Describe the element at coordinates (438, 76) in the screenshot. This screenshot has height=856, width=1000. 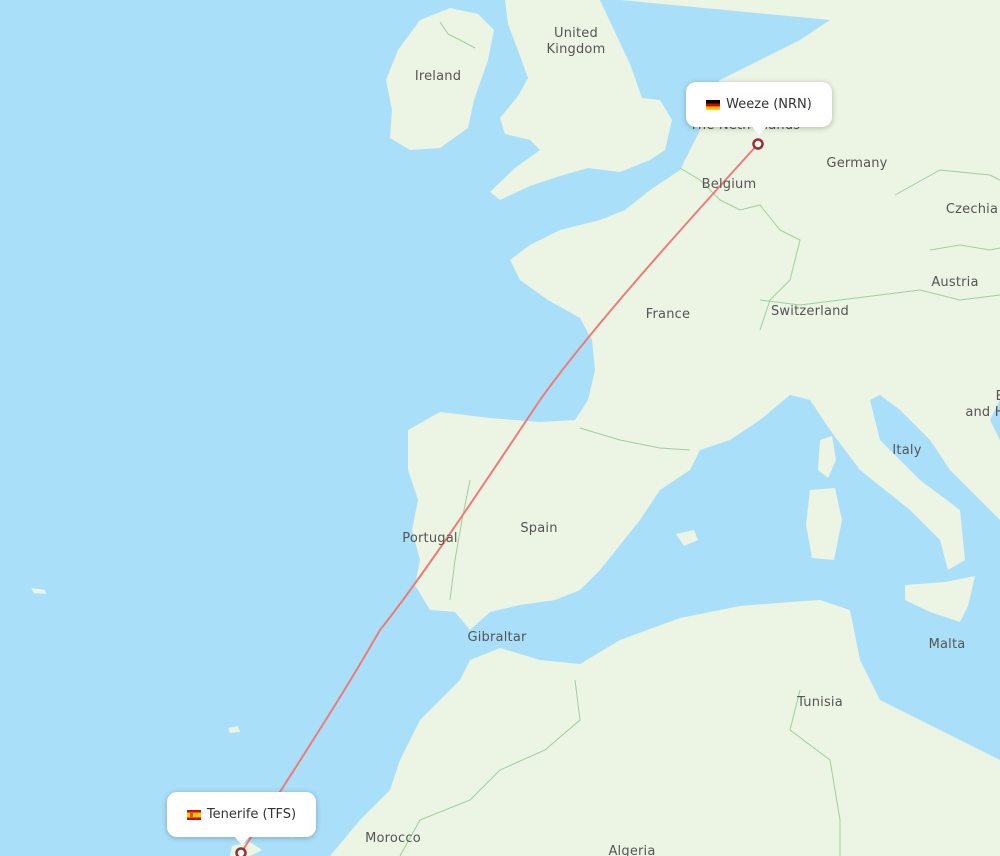
I see `label-ireland: Ireland` at that location.